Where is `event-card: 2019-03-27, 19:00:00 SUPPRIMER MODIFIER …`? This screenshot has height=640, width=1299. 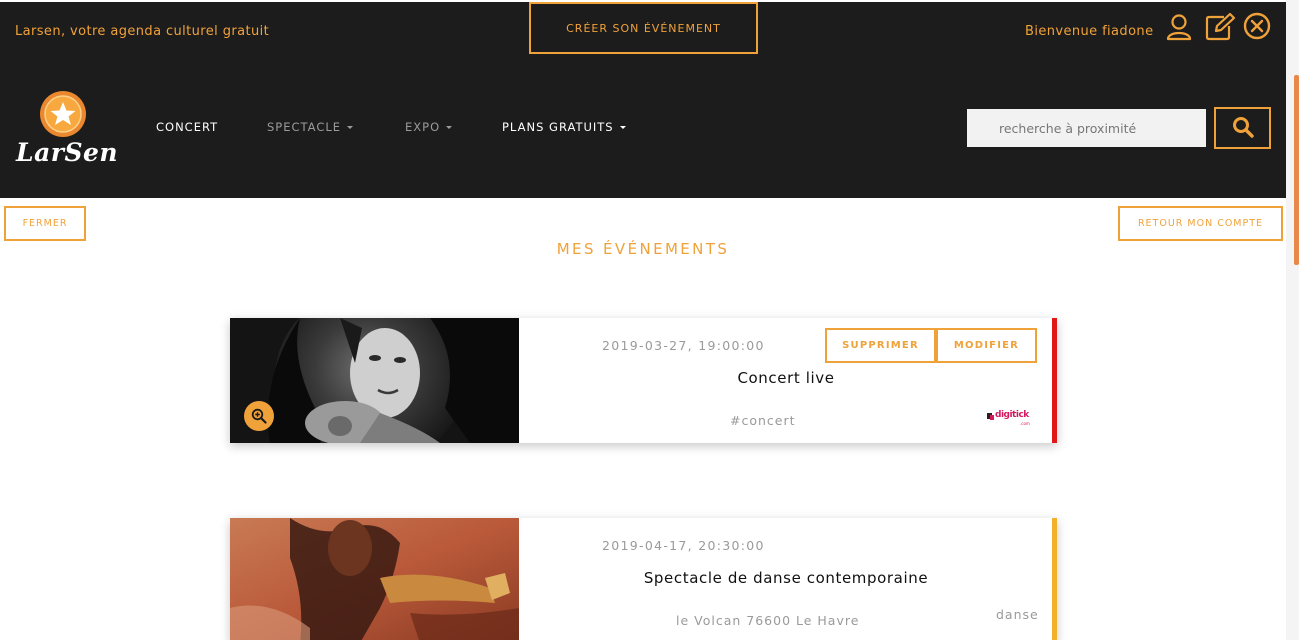 event-card: 2019-03-27, 19:00:00 SUPPRIMER MODIFIER … is located at coordinates (643, 380).